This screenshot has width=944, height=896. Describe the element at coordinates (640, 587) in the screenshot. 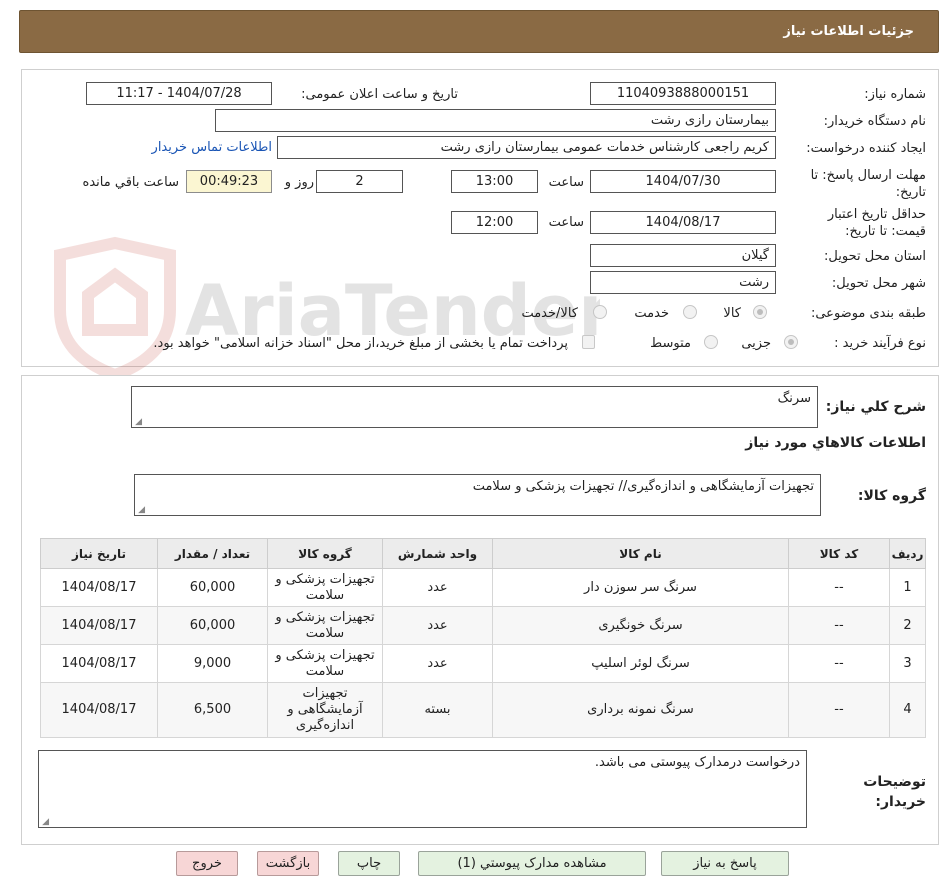

I see `cell-name: سرنگ سر سوزن دار` at that location.